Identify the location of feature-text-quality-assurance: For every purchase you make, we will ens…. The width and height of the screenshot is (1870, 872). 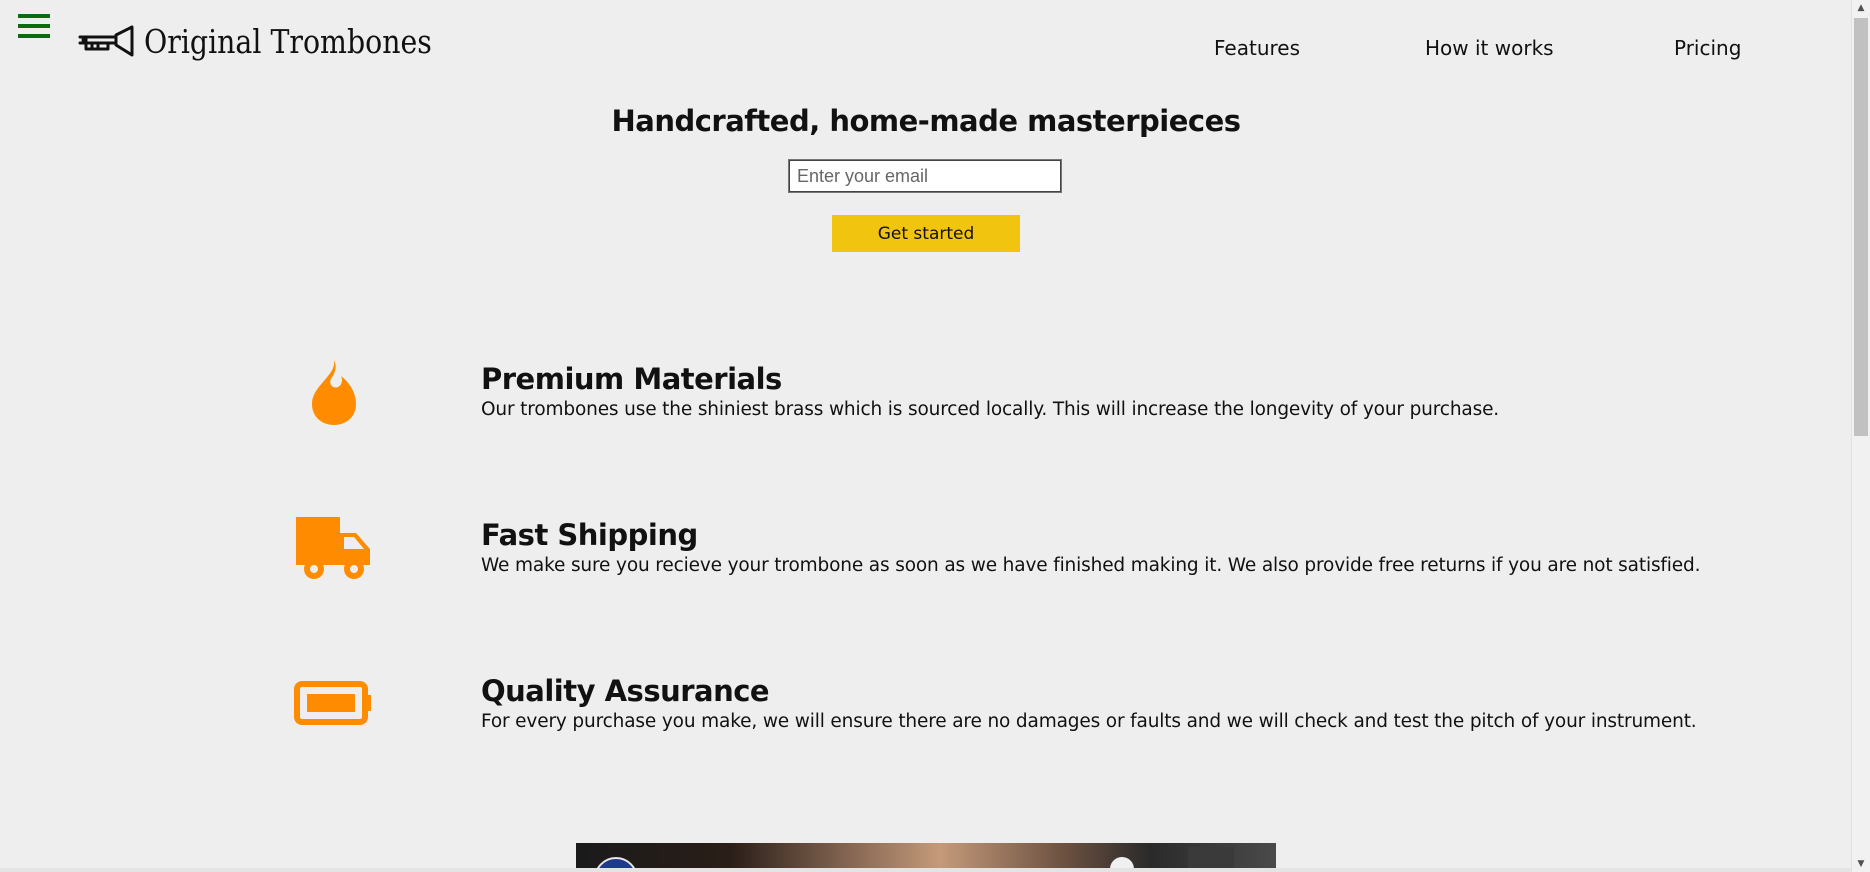
(1089, 721).